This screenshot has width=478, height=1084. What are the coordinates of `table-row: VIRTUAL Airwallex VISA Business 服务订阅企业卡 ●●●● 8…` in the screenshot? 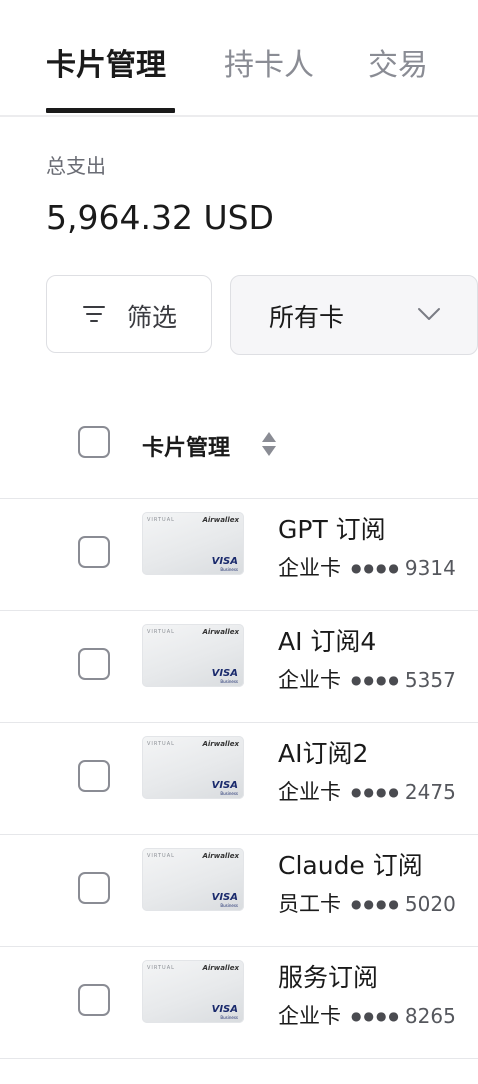 It's located at (239, 1002).